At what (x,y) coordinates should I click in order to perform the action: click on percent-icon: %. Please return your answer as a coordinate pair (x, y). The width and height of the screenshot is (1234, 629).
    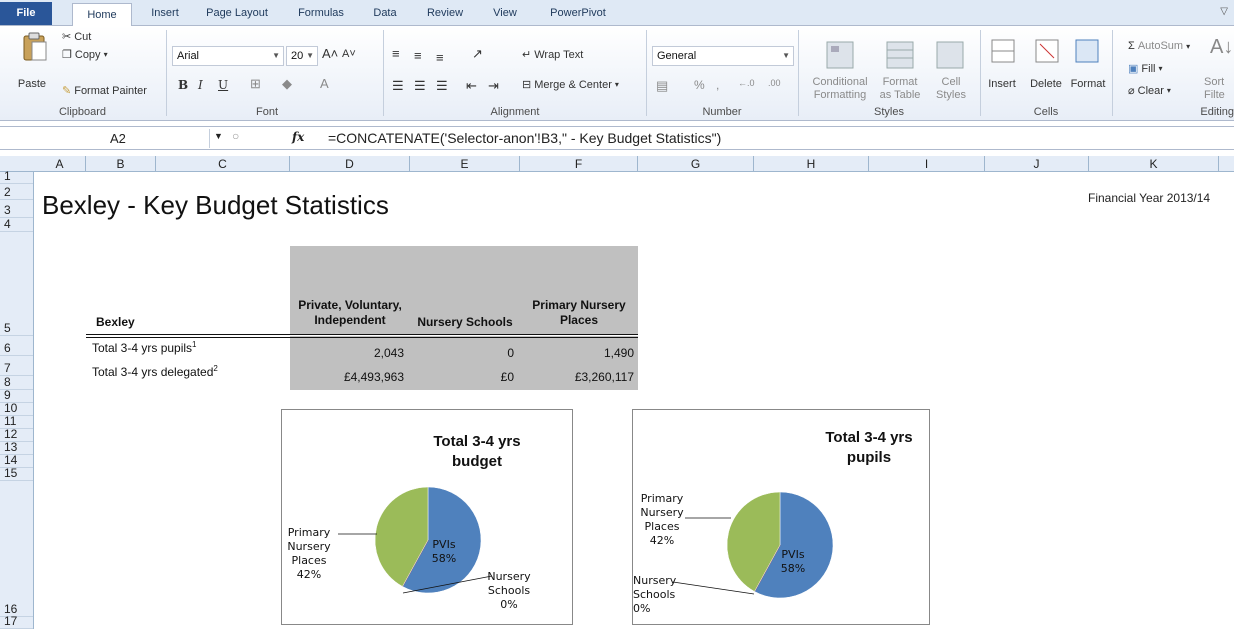
    Looking at the image, I should click on (699, 85).